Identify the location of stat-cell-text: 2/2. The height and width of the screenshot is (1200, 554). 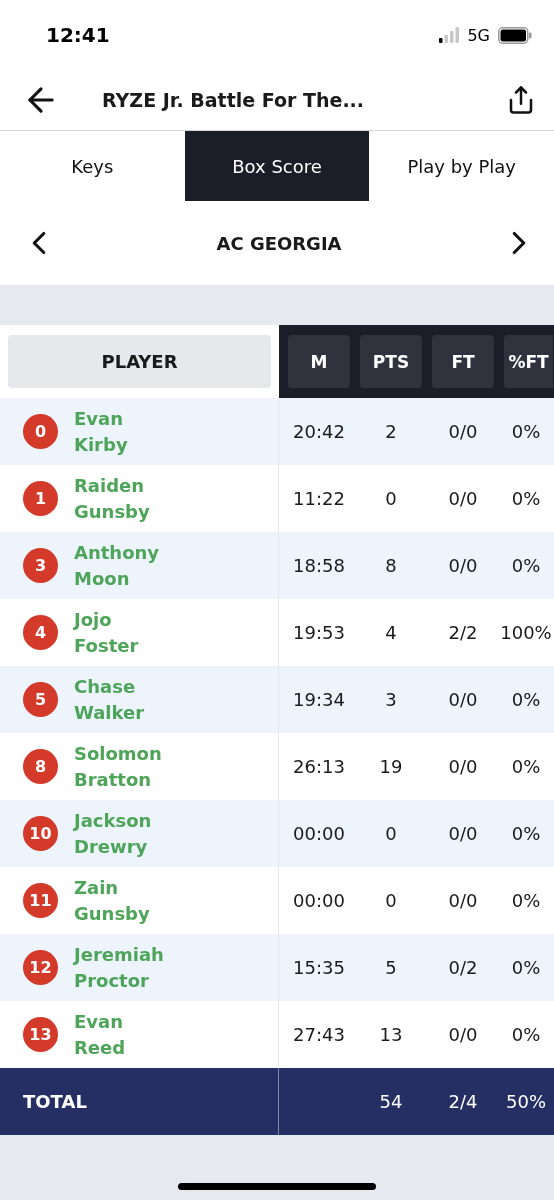
(463, 633).